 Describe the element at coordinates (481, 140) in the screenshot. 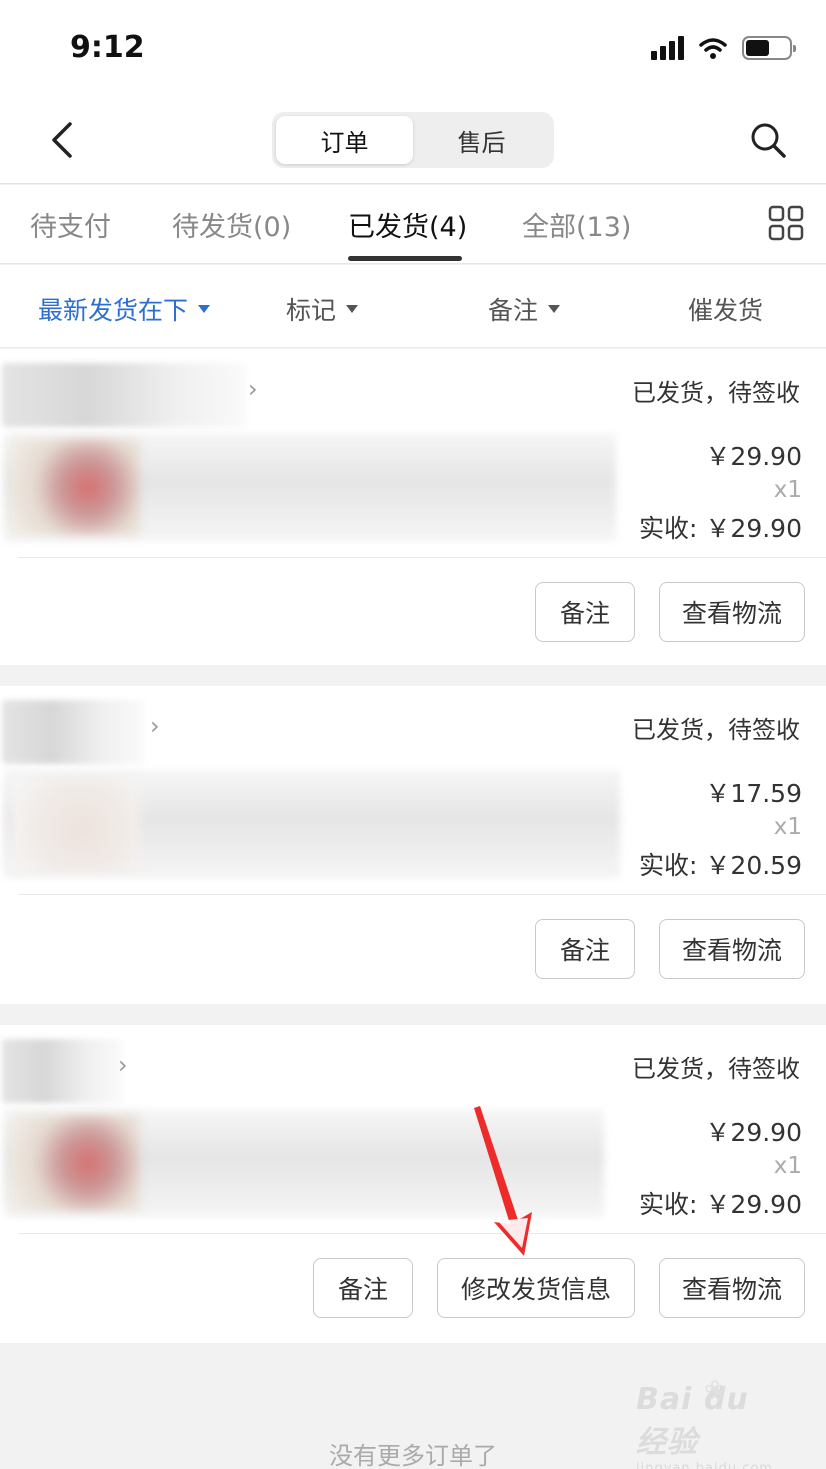

I see `segment-after-sales: 售后` at that location.